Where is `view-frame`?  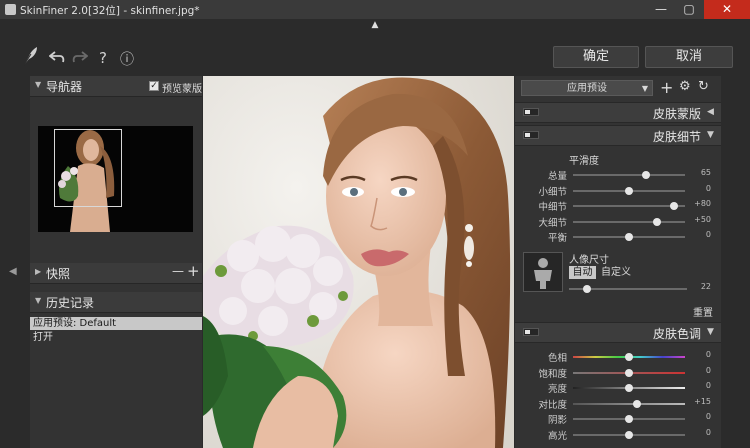
view-frame is located at coordinates (88, 168).